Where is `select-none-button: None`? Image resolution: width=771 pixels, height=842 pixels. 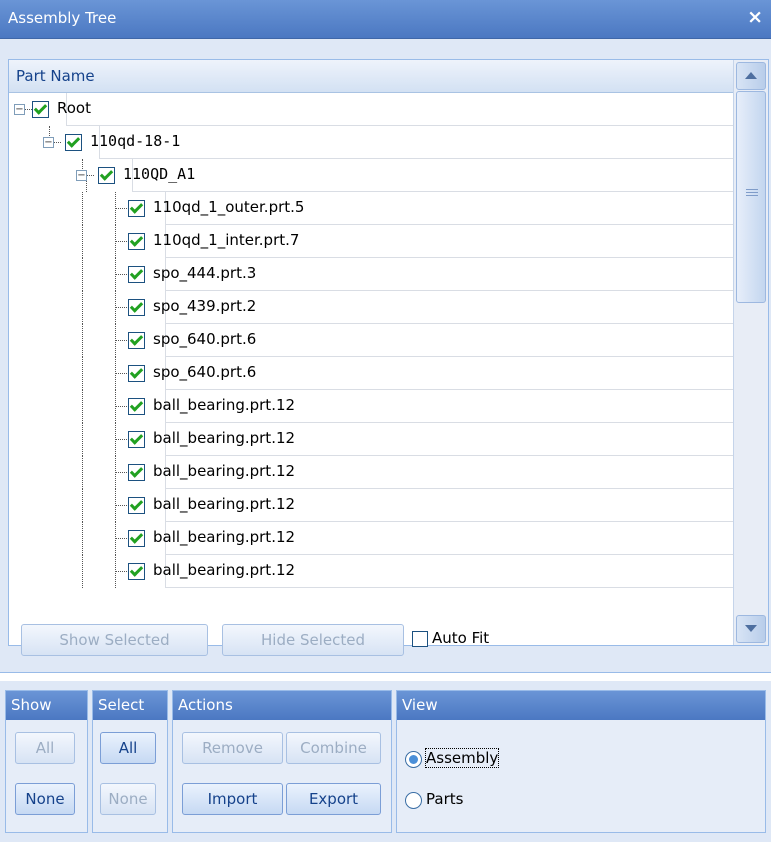 select-none-button: None is located at coordinates (128, 799).